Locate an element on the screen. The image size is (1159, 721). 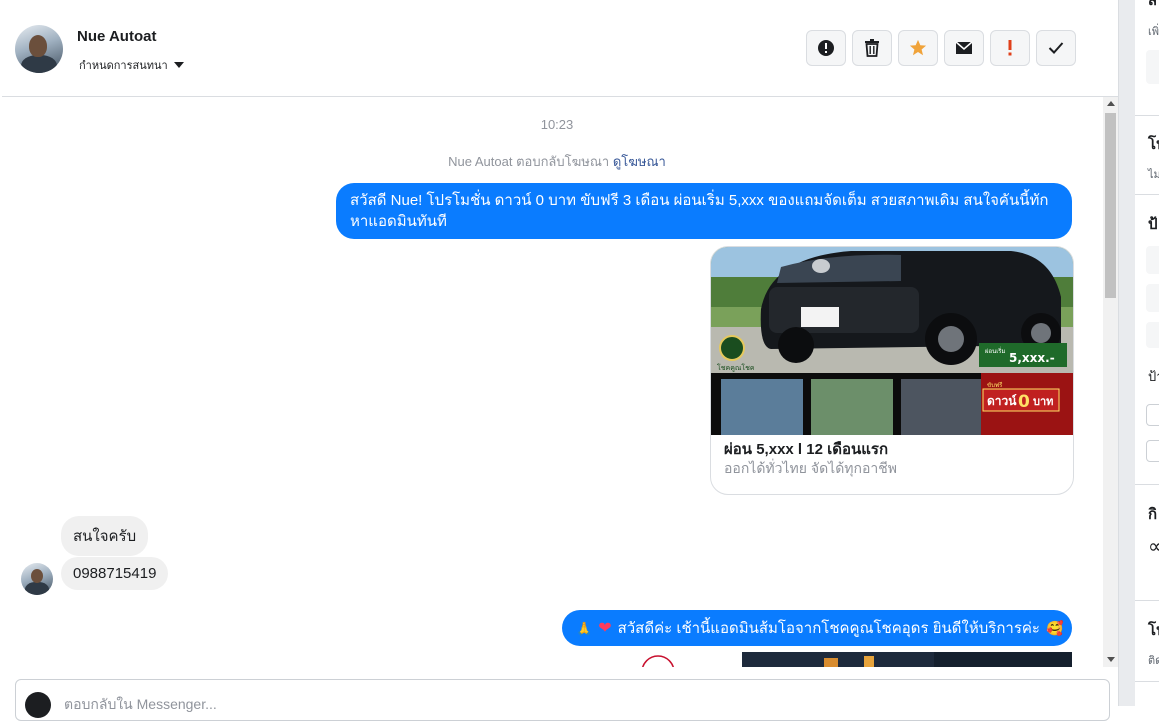
envelope-icon is located at coordinates (964, 47).